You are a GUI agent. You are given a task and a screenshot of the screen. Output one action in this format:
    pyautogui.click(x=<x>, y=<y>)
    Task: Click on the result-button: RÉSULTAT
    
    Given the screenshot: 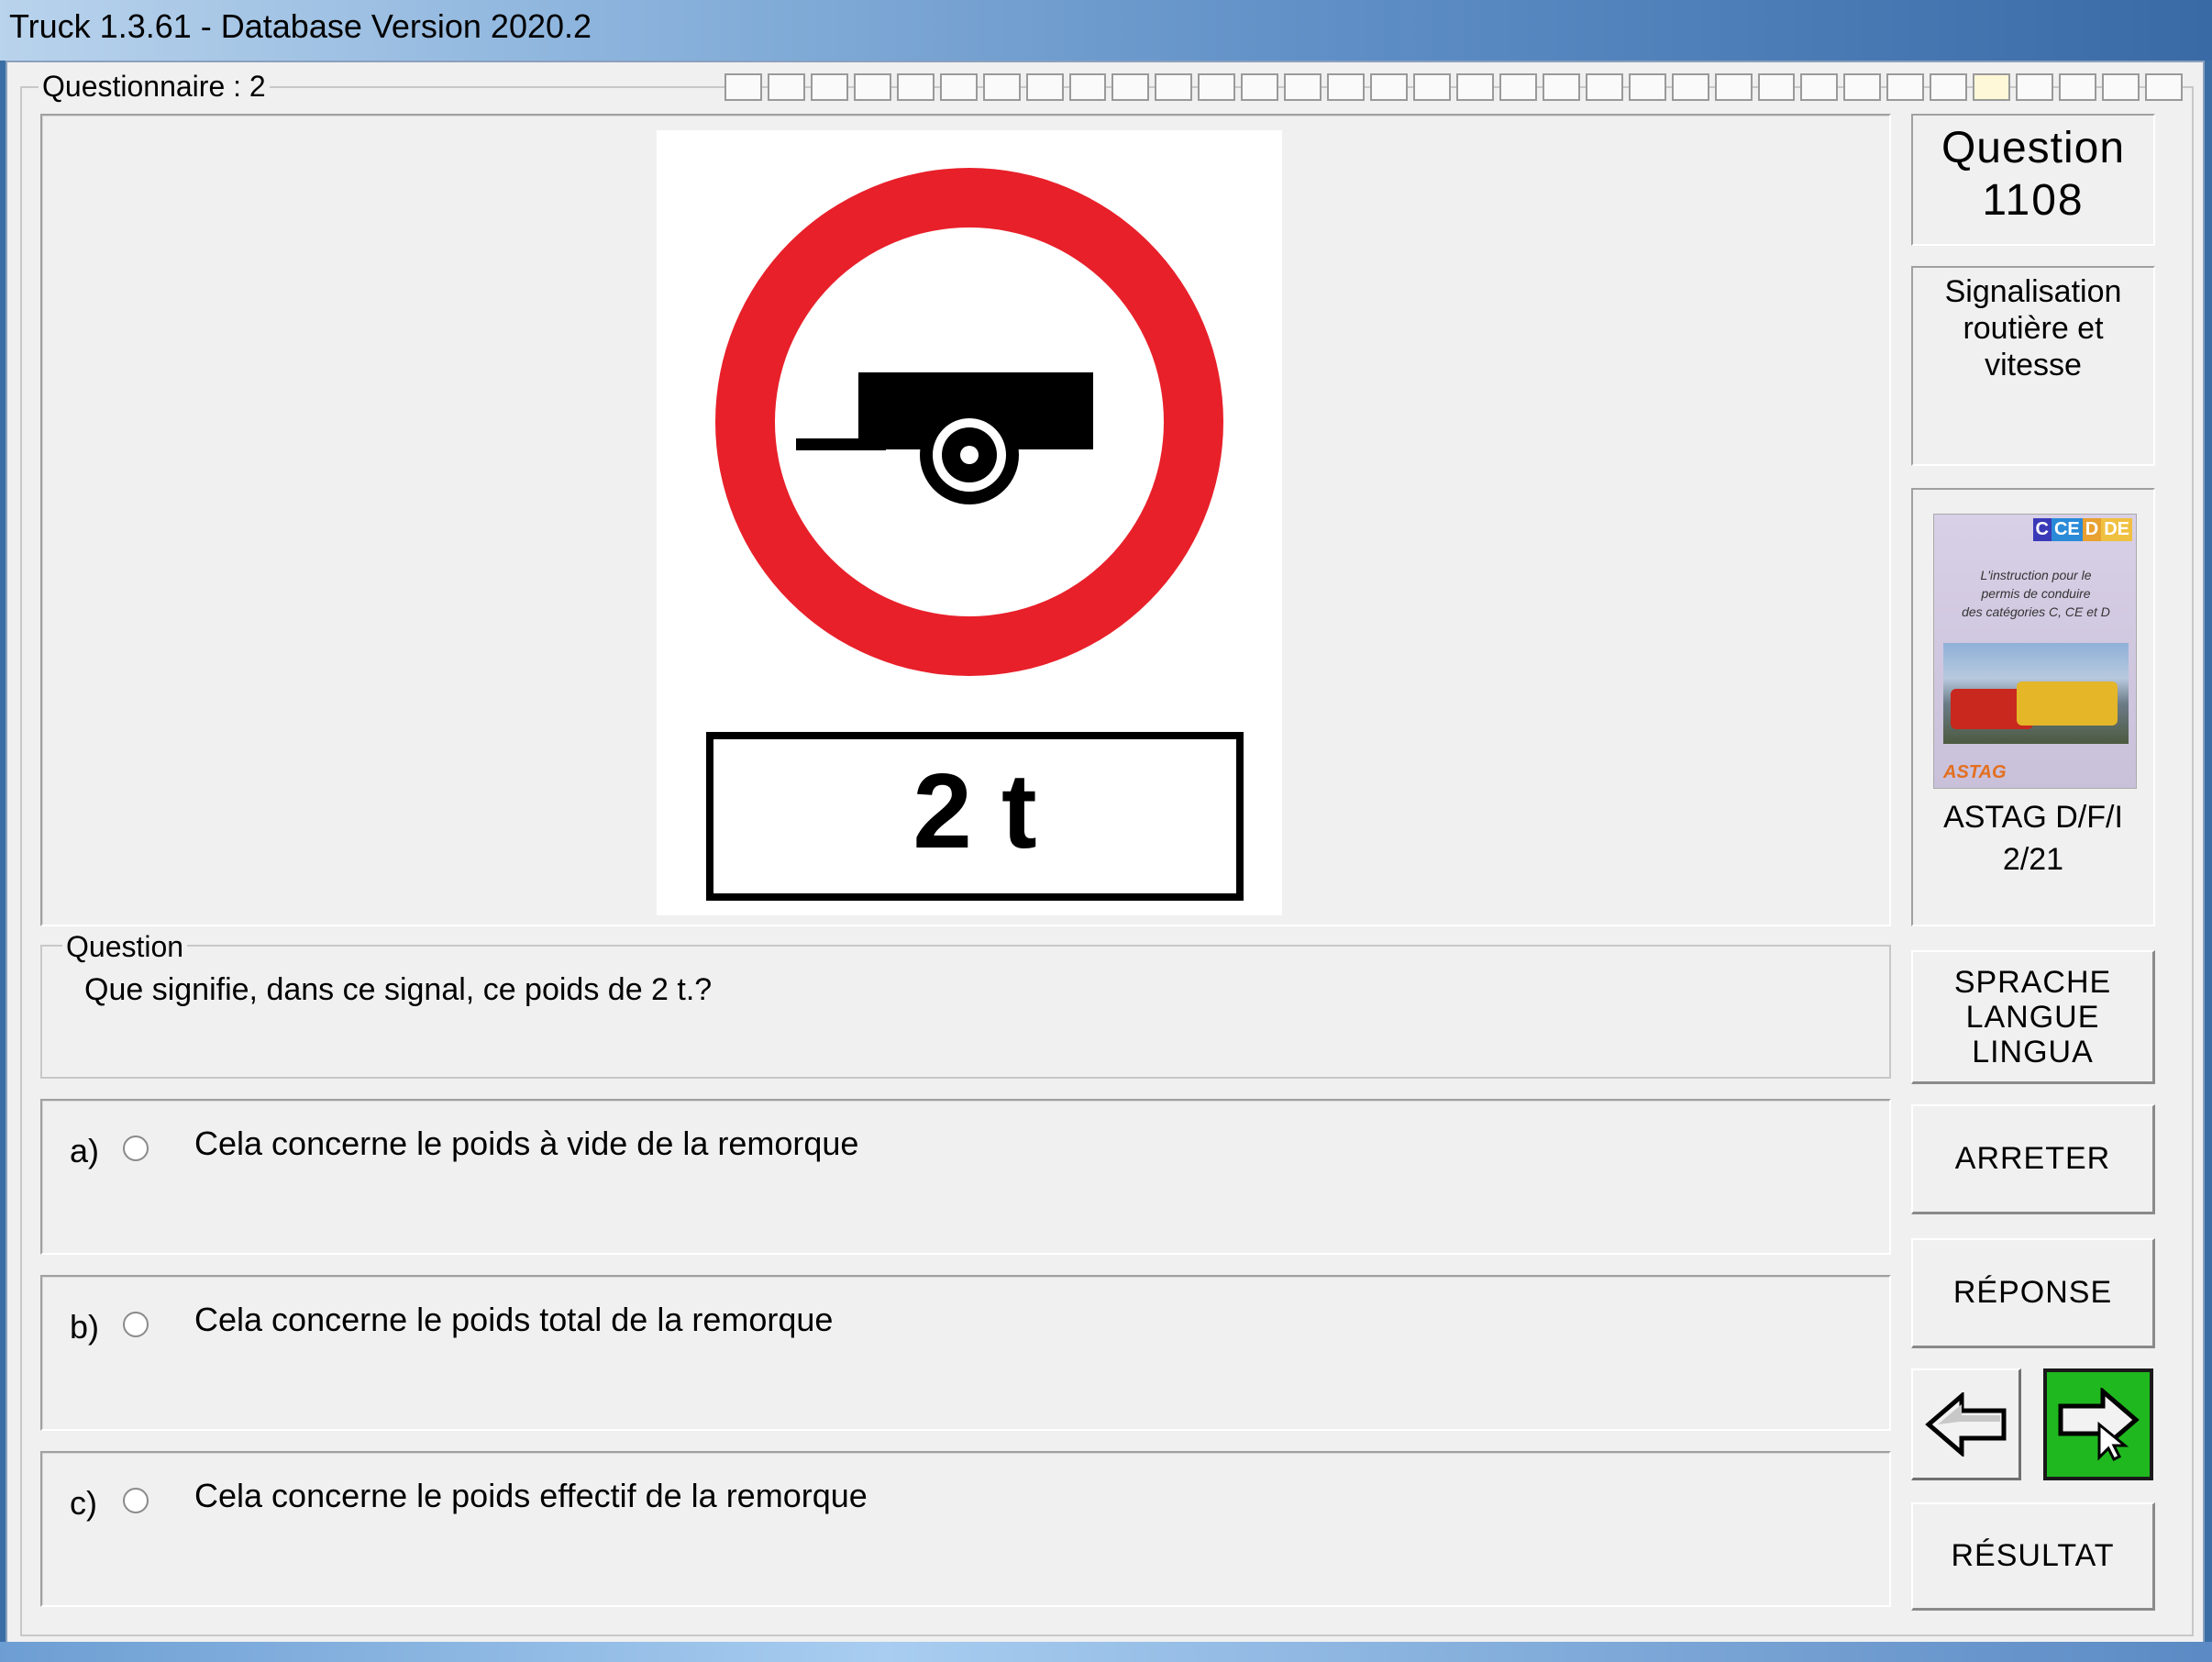 What is the action you would take?
    pyautogui.click(x=2033, y=1556)
    